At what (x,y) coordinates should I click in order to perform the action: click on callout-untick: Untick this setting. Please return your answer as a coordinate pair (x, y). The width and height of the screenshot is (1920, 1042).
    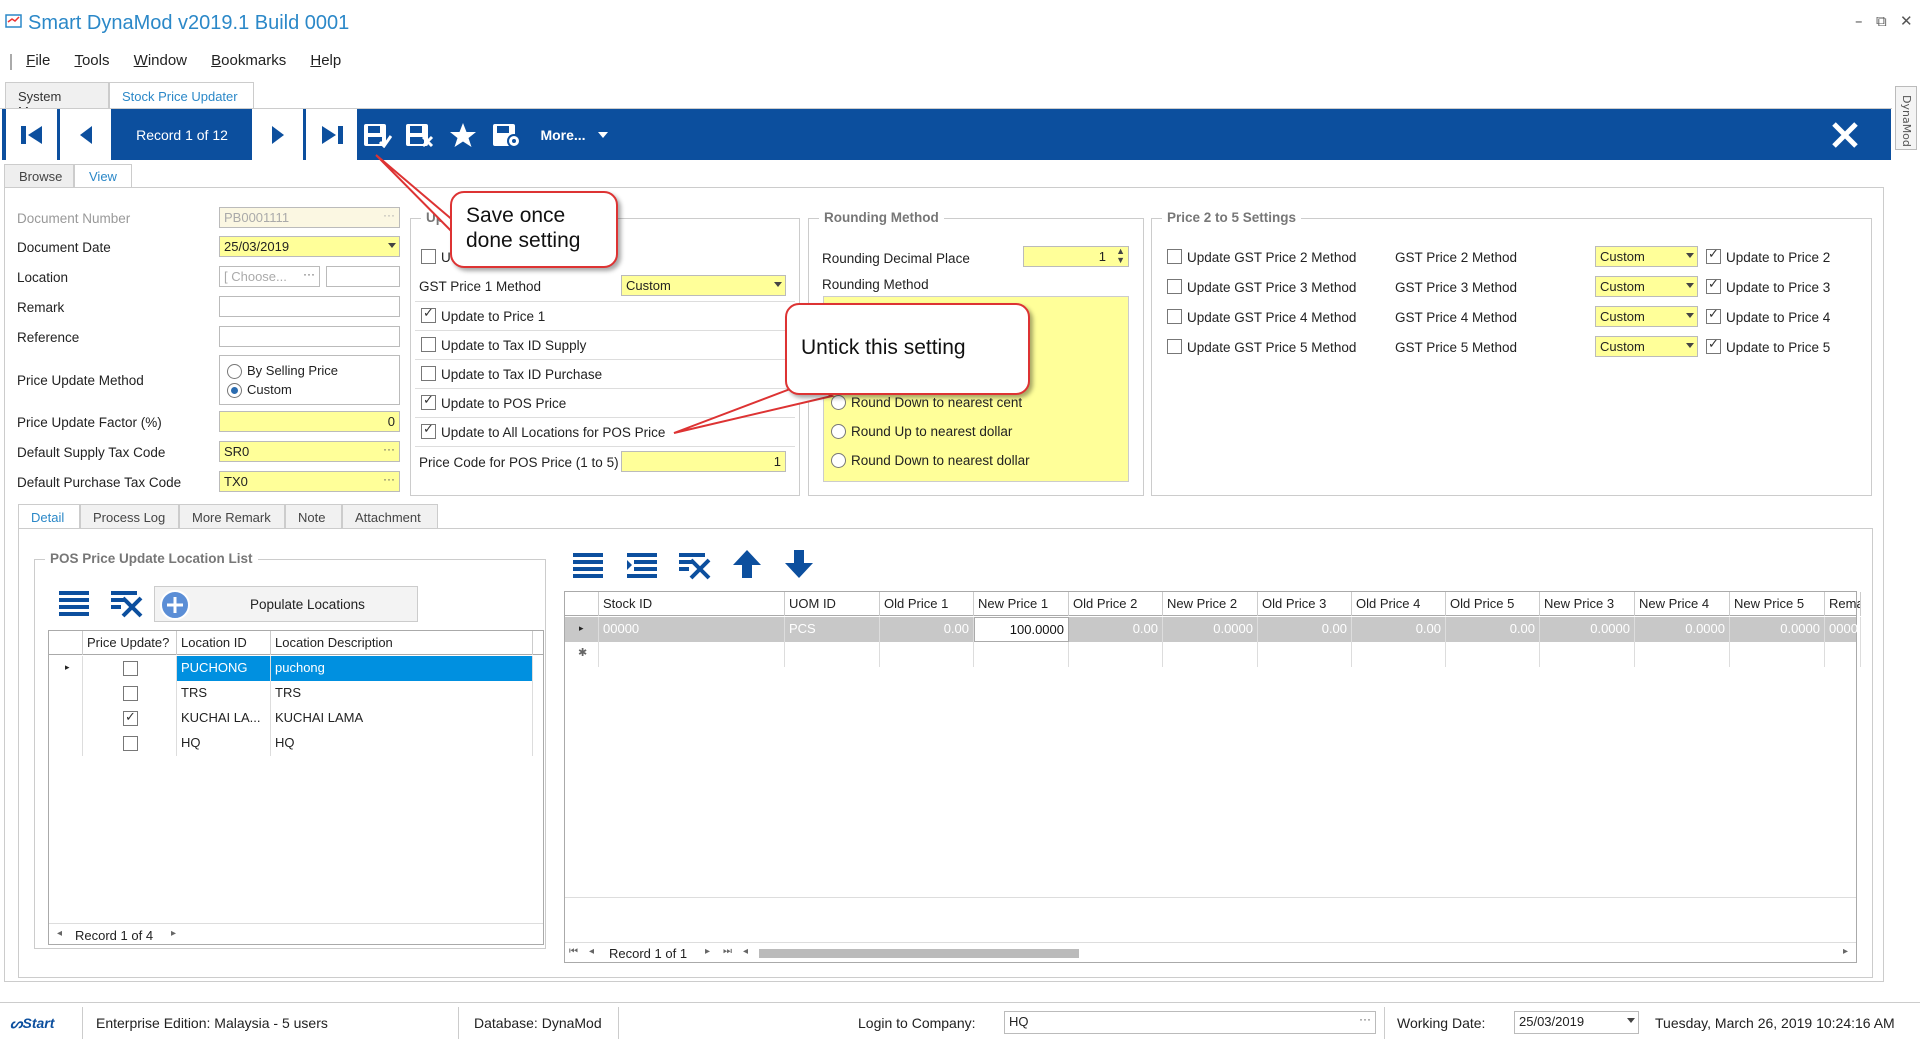
    Looking at the image, I should click on (907, 349).